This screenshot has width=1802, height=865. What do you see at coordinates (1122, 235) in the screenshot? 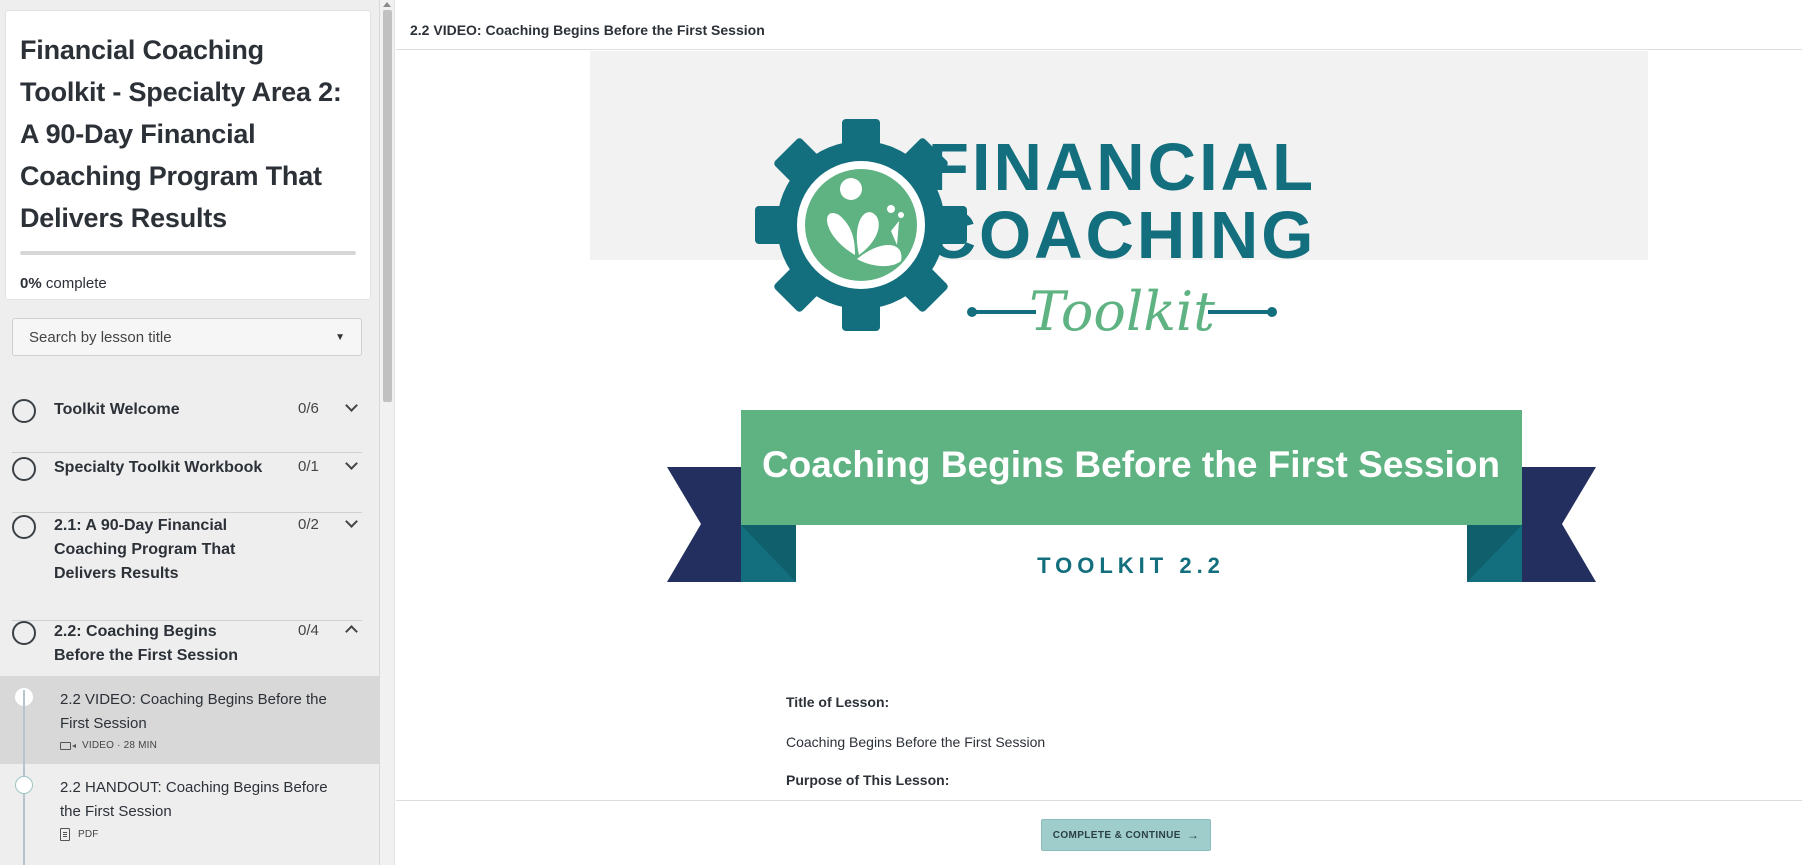
I see `logo-line-coaching: COACHING` at bounding box center [1122, 235].